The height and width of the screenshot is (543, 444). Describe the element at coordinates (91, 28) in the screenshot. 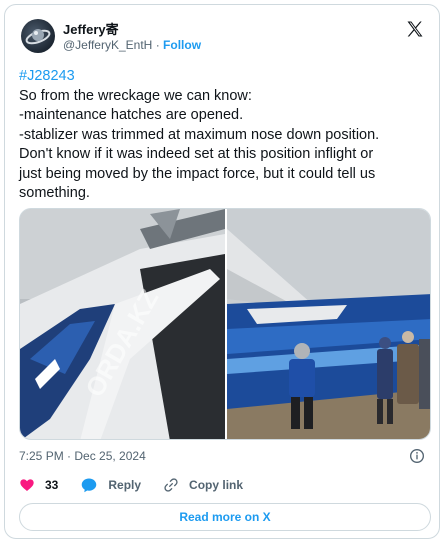

I see `display-name: Jeffery寄` at that location.